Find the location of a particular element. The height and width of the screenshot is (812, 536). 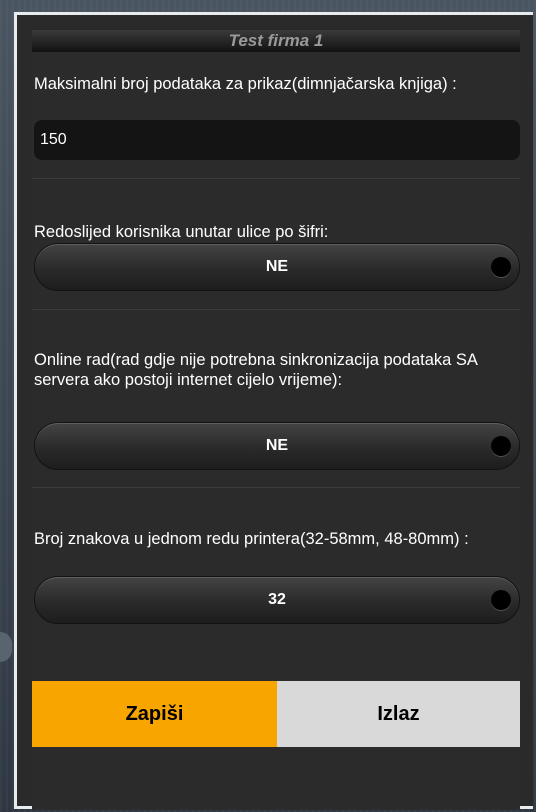

save-button: Zapiši is located at coordinates (154, 714).